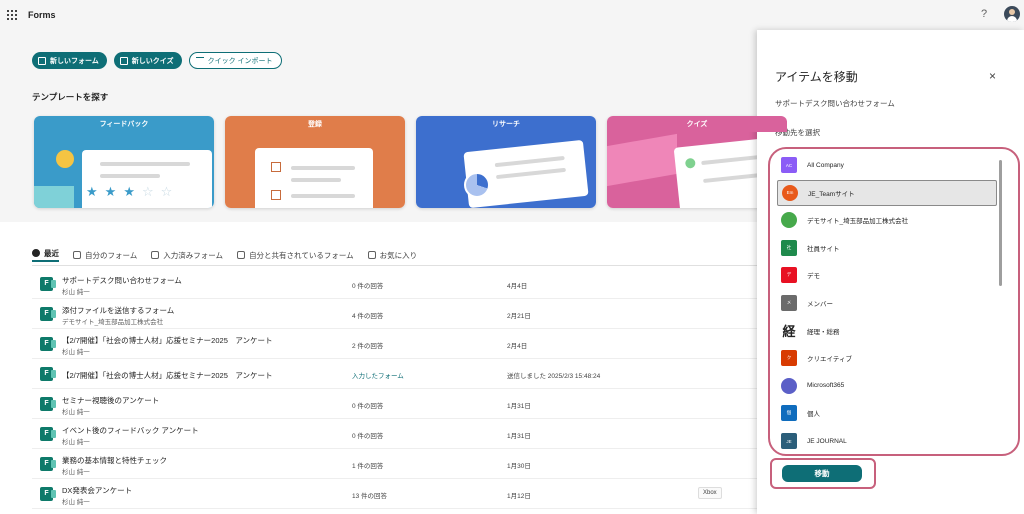 The image size is (1024, 514). What do you see at coordinates (517, 286) in the screenshot?
I see `form-date: 4月4日` at bounding box center [517, 286].